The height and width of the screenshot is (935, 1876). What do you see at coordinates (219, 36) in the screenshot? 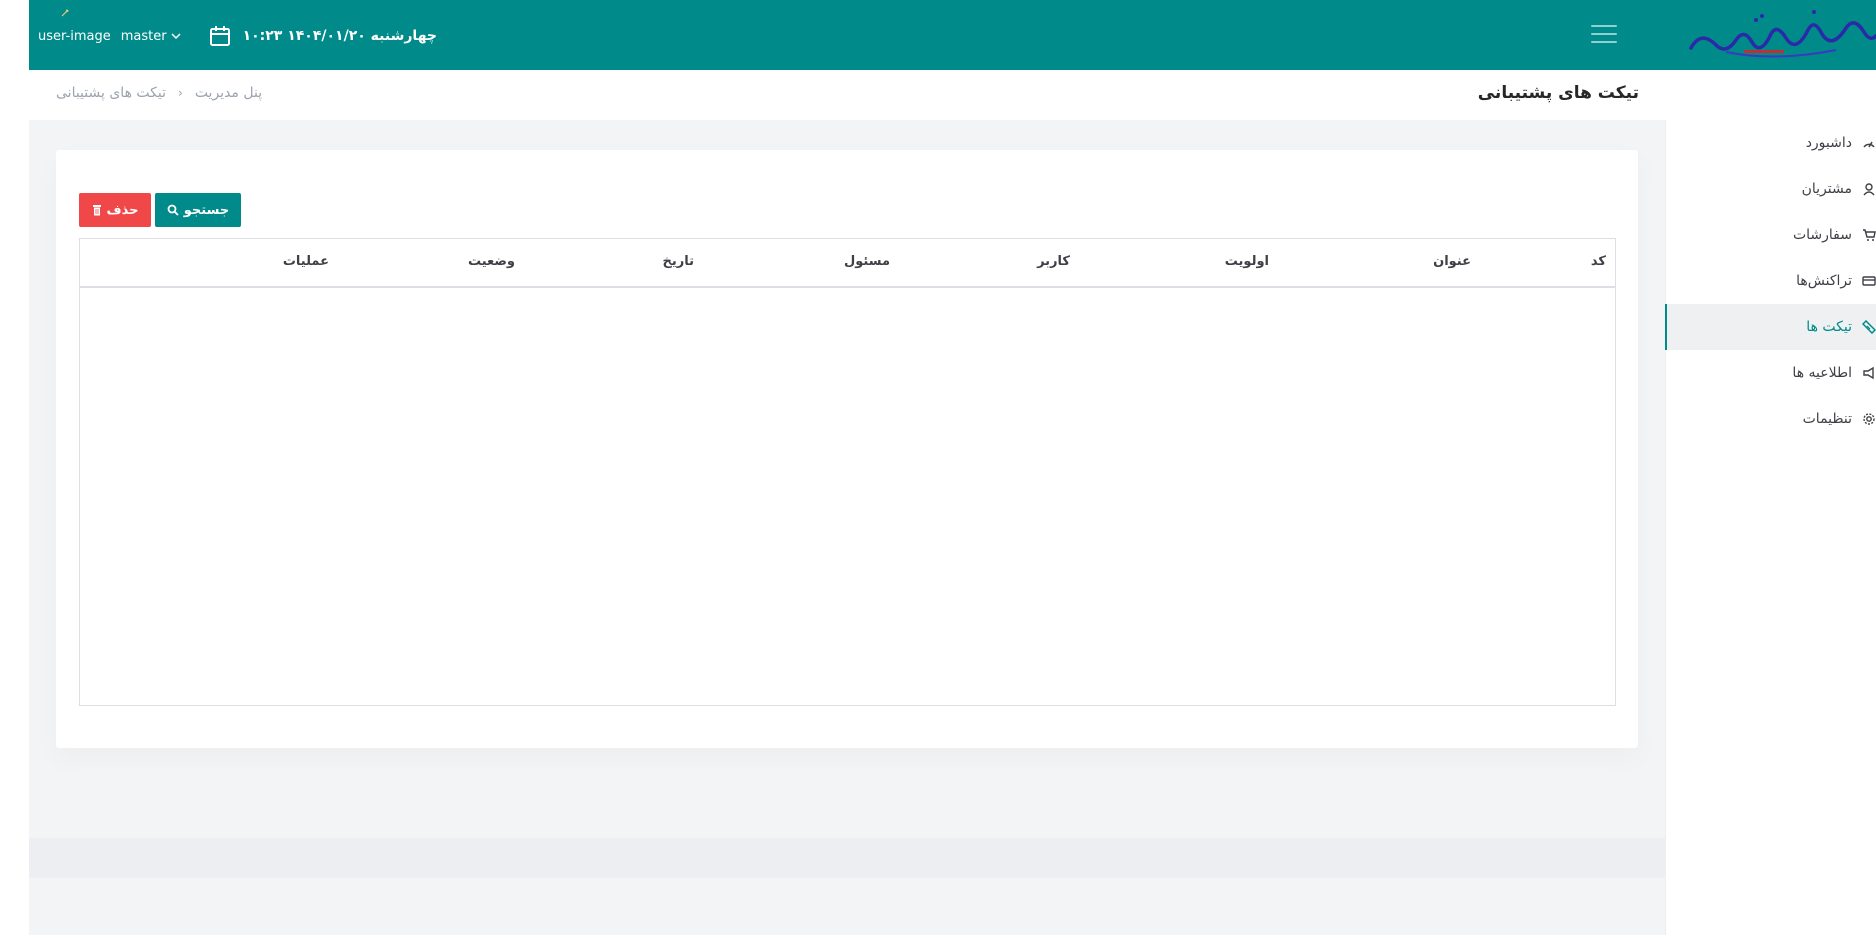
I see `calendar-icon` at bounding box center [219, 36].